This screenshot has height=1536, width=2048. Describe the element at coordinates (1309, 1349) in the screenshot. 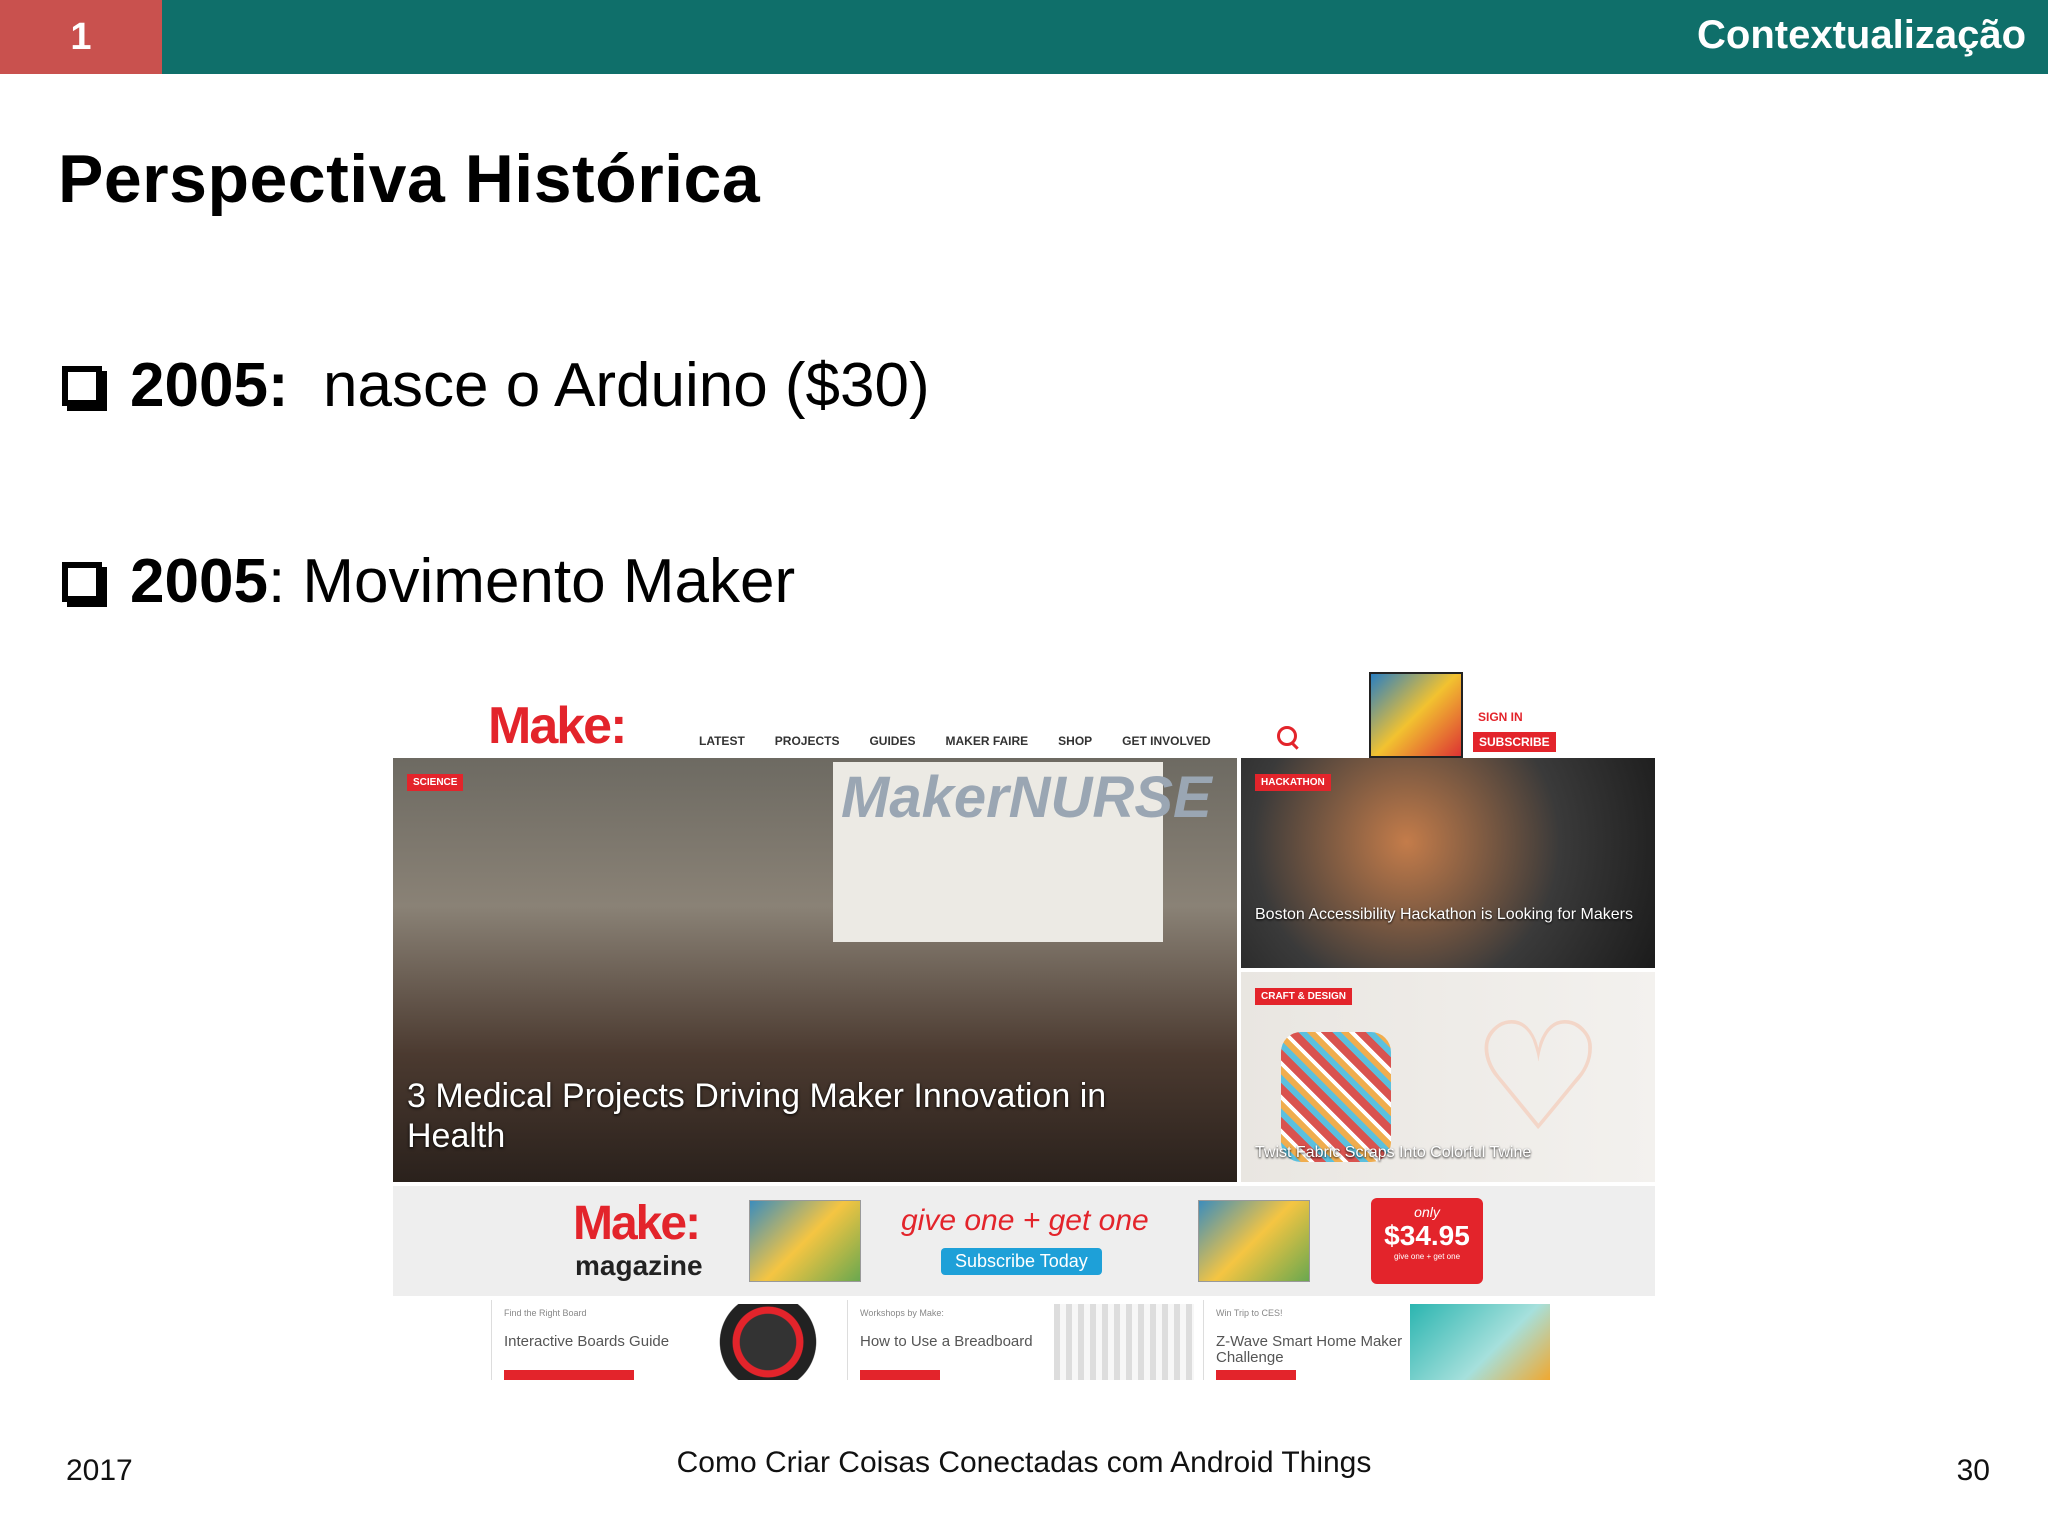

I see `card-title: Z-Wave Smart Home Maker Challenge` at that location.